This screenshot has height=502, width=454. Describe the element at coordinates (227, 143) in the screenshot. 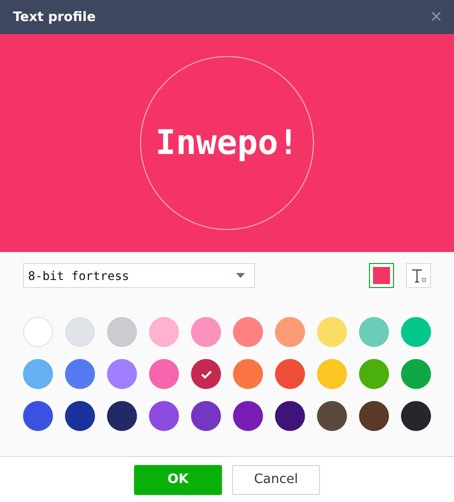

I see `preview-text: Inwepo!` at that location.